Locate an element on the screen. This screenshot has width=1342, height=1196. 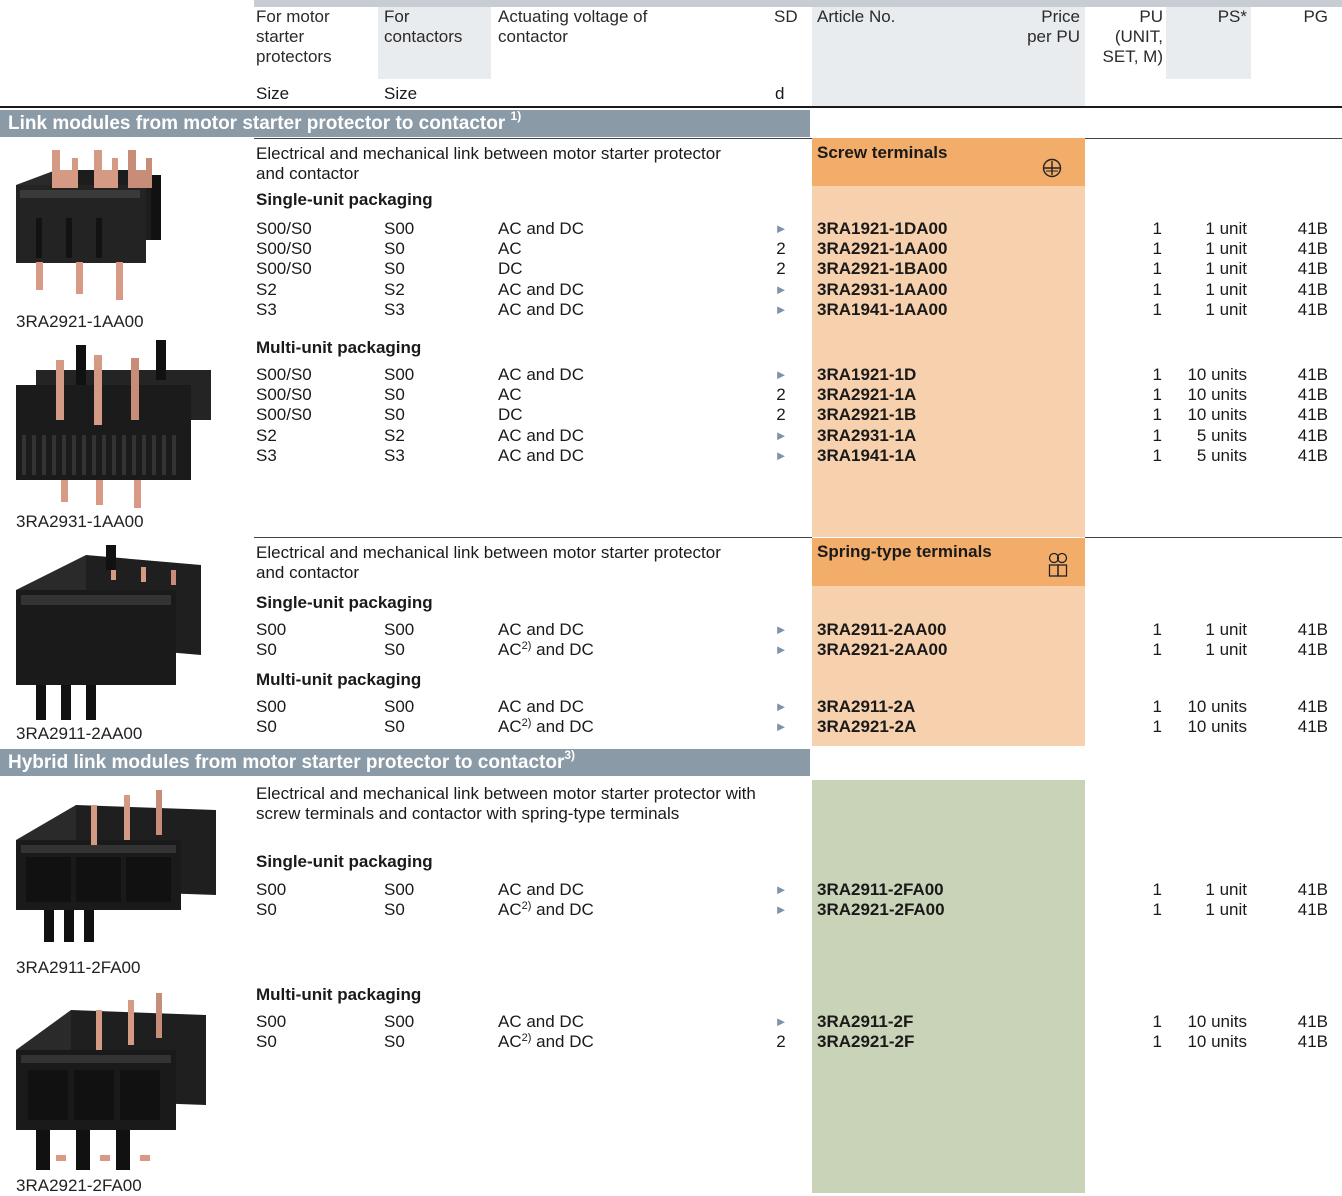
section2-multi-label: Multi-unit packaging is located at coordinates (339, 994).